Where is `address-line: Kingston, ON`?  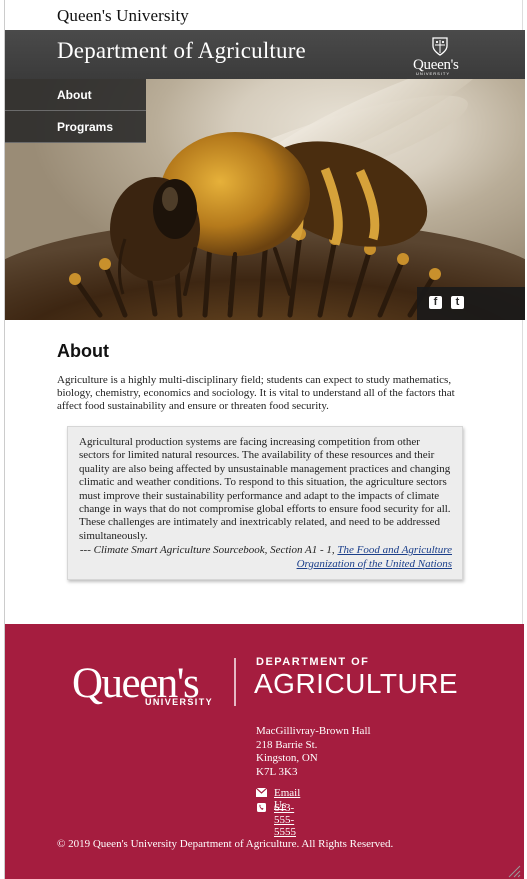 address-line: Kingston, ON is located at coordinates (287, 758).